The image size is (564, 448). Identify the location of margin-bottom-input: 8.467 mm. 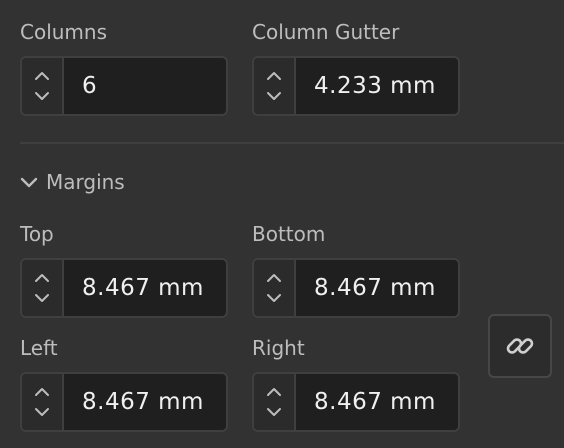
(377, 288).